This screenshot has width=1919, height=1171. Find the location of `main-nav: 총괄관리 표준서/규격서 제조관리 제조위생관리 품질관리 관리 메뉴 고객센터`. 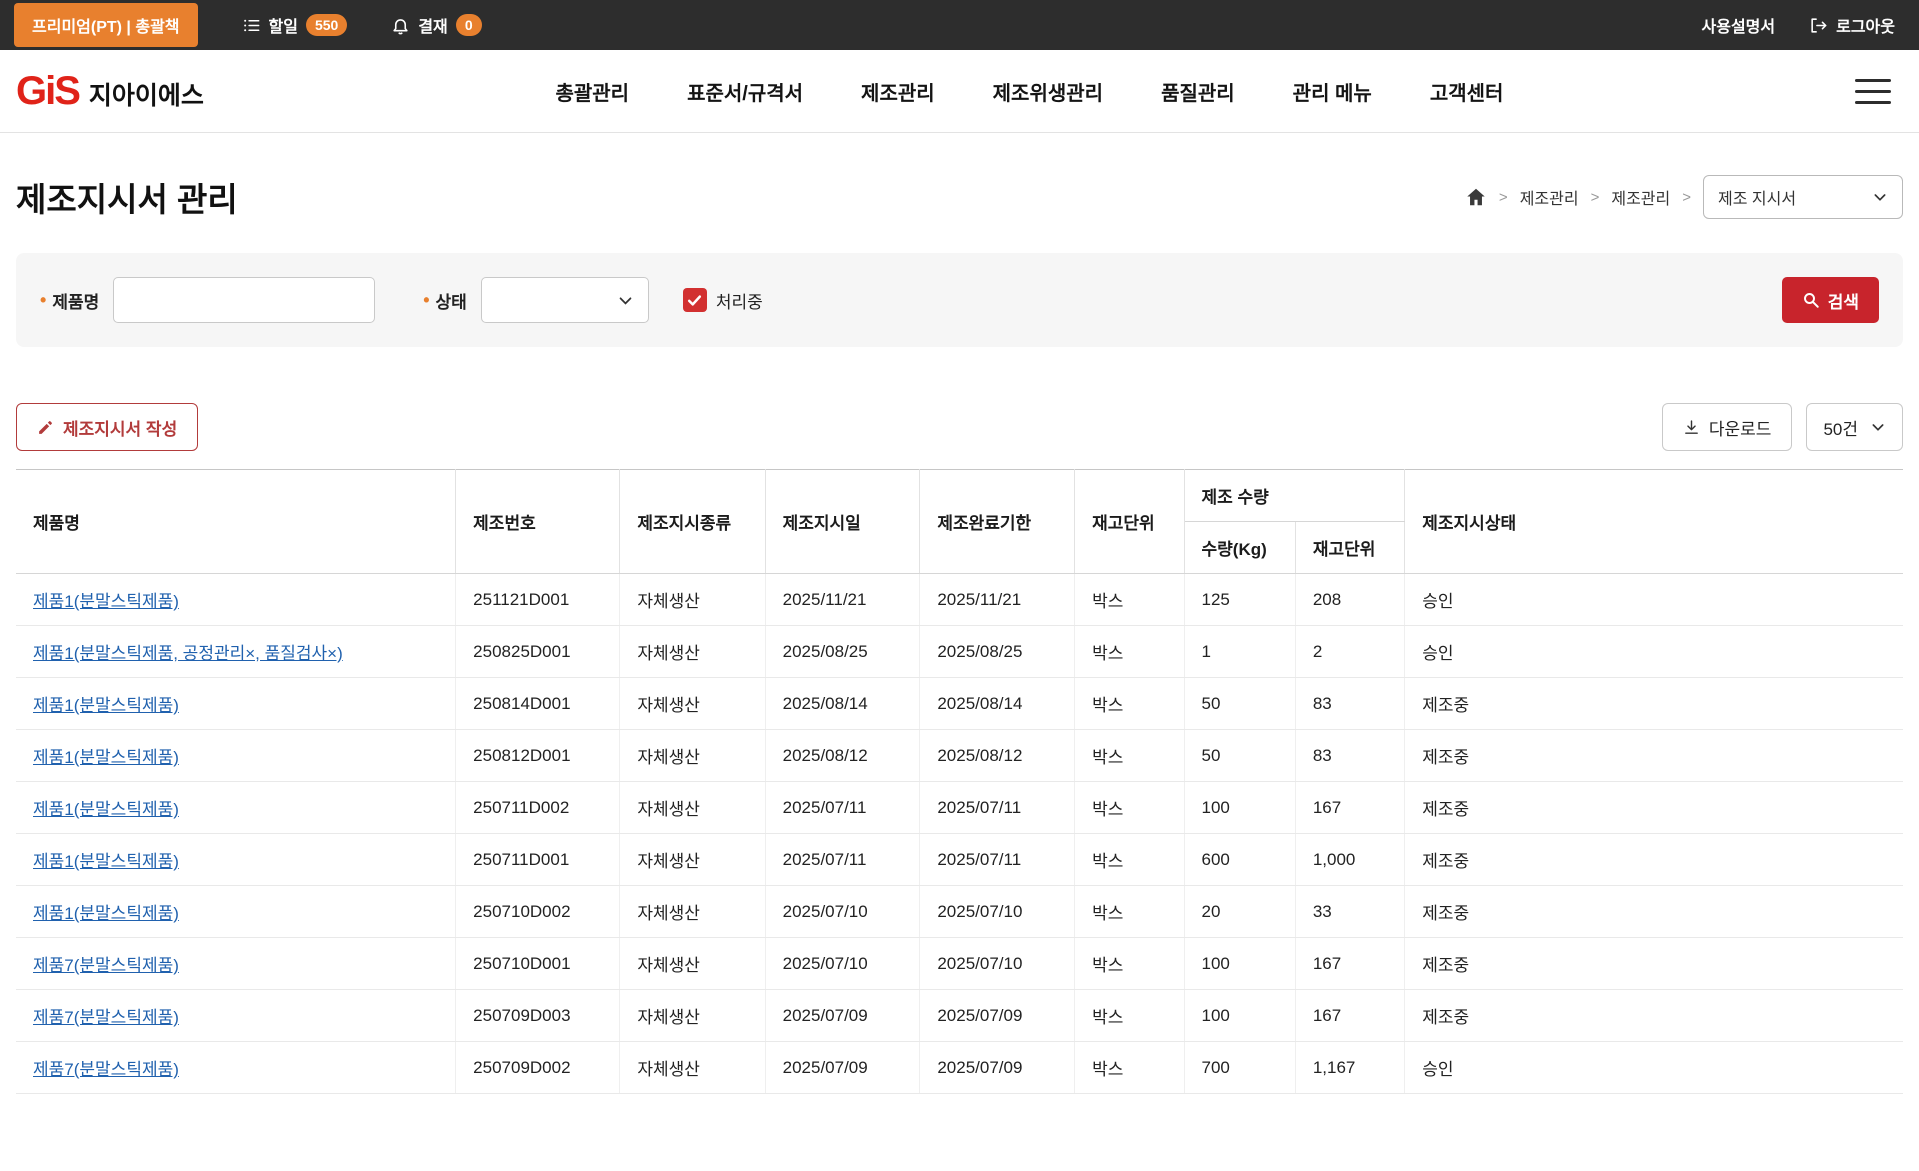

main-nav: 총괄관리 표준서/규격서 제조관리 제조위생관리 품질관리 관리 메뉴 고객센터 is located at coordinates (1029, 91).